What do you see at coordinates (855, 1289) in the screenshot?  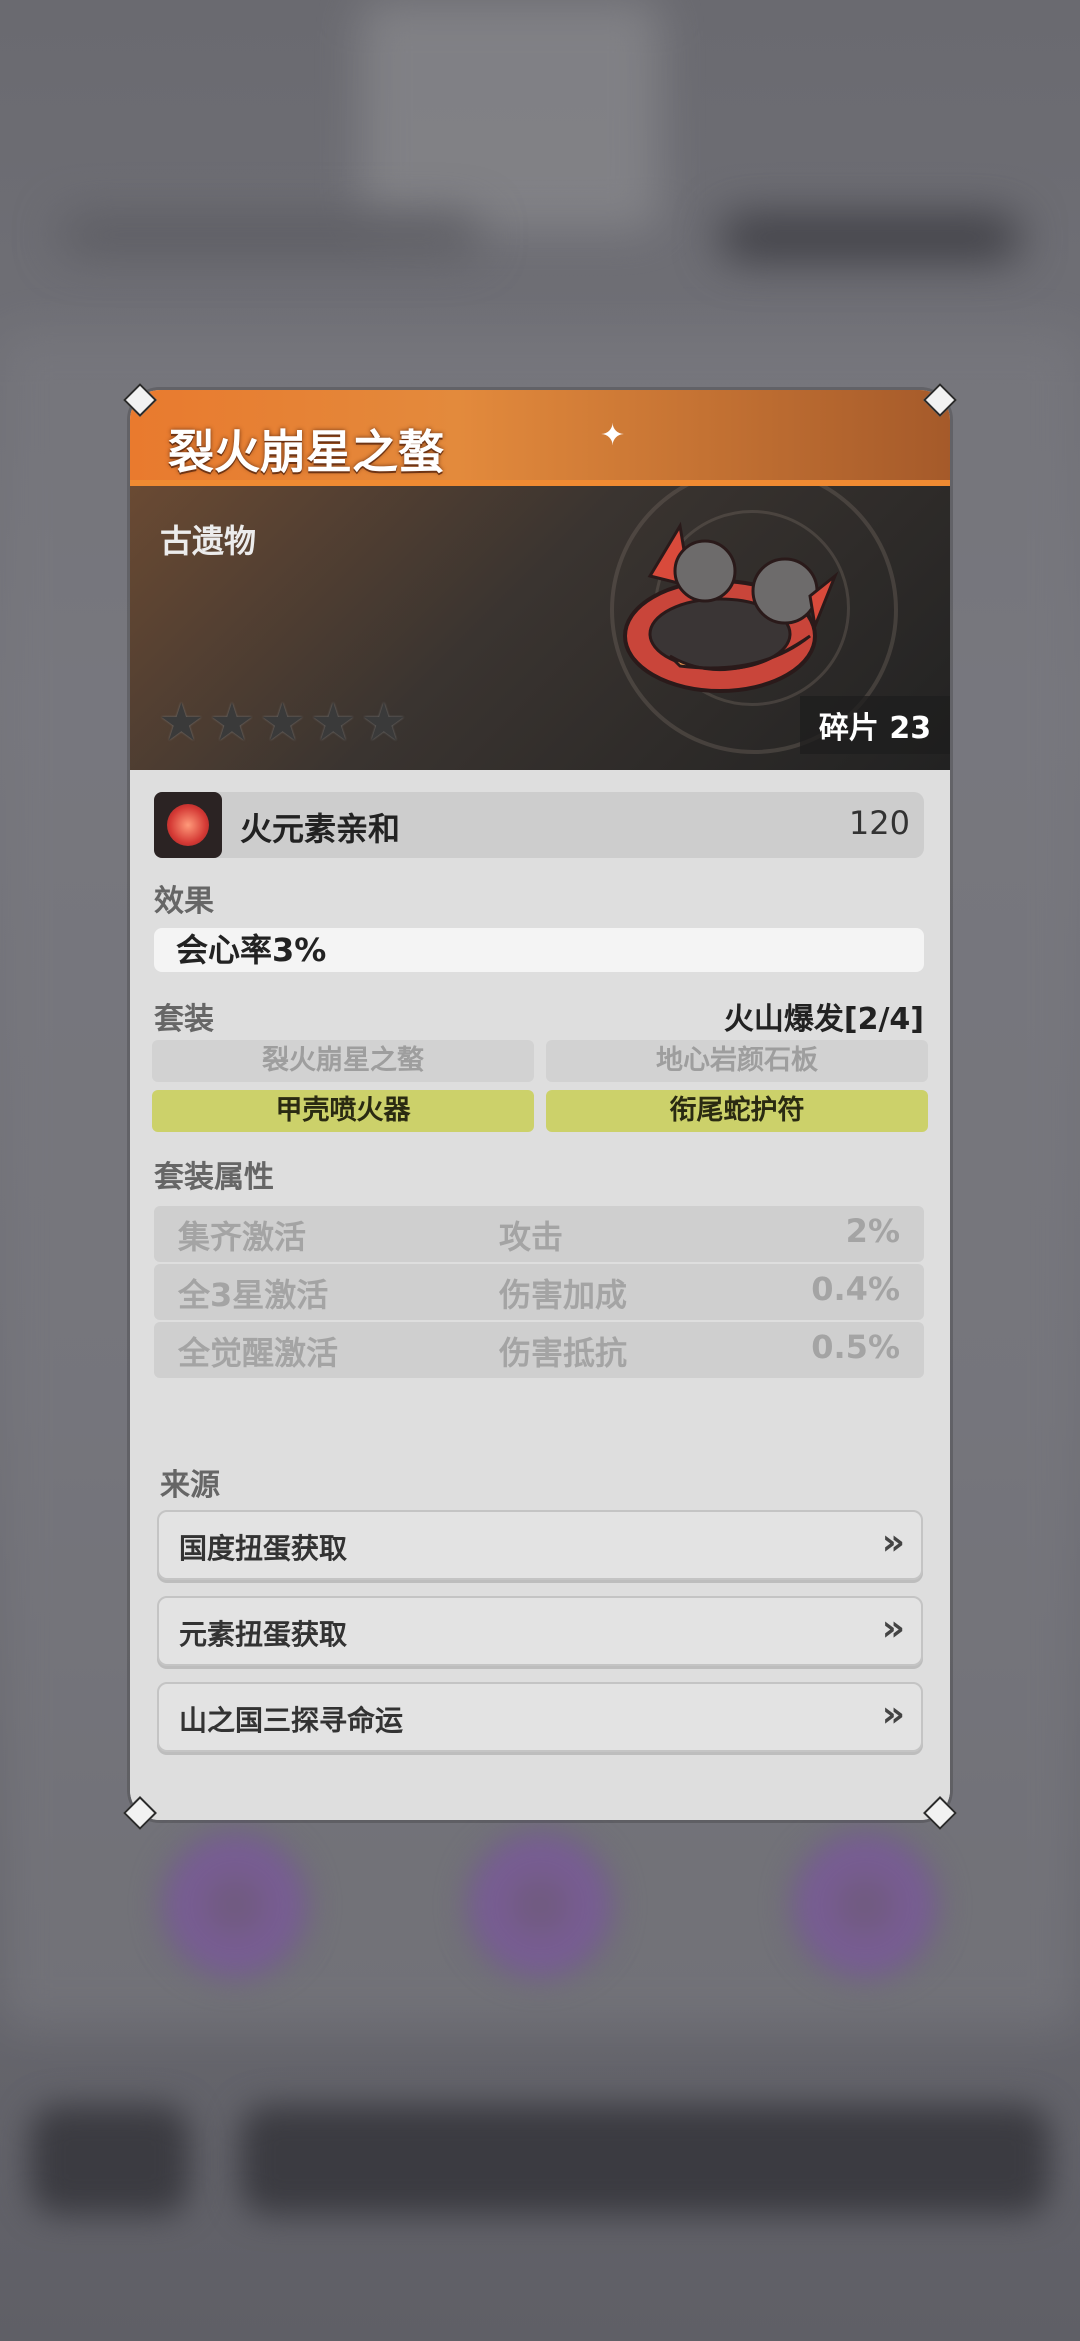 I see `attribute-value: 0.4%` at bounding box center [855, 1289].